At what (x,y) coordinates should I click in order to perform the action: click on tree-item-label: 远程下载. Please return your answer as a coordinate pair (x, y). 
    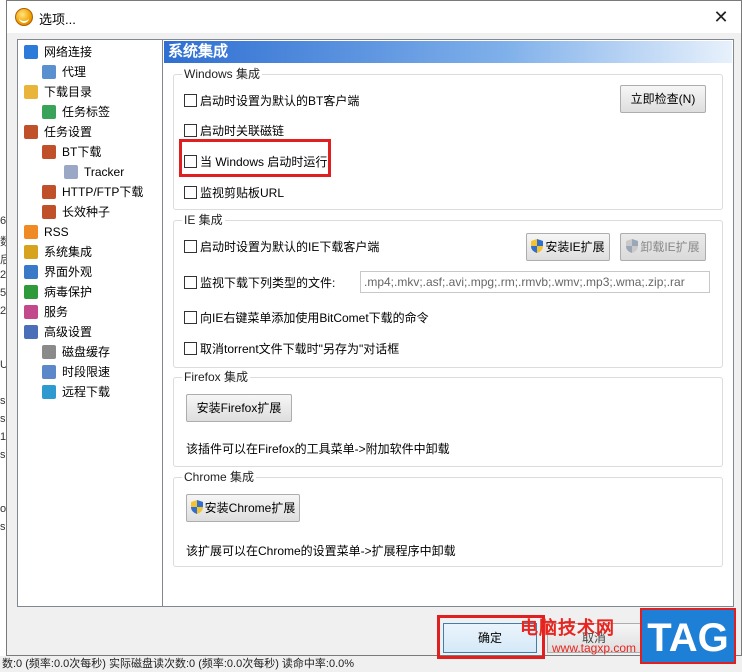
    Looking at the image, I should click on (86, 392).